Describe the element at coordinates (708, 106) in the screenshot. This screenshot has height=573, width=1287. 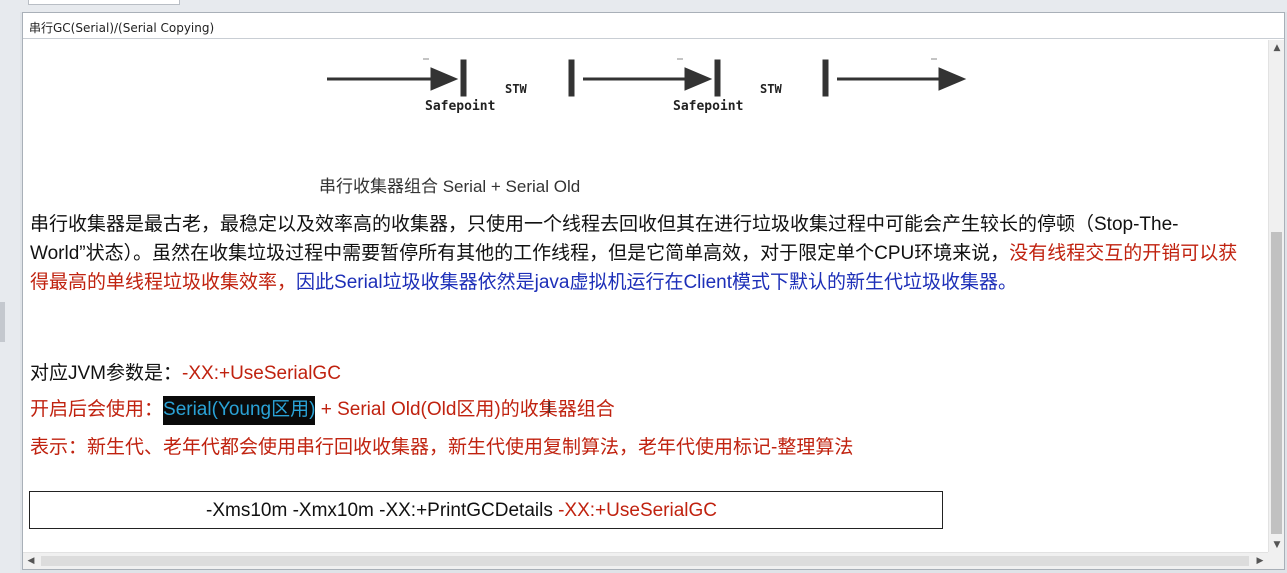
I see `safepoint-label-2: Safepoint` at that location.